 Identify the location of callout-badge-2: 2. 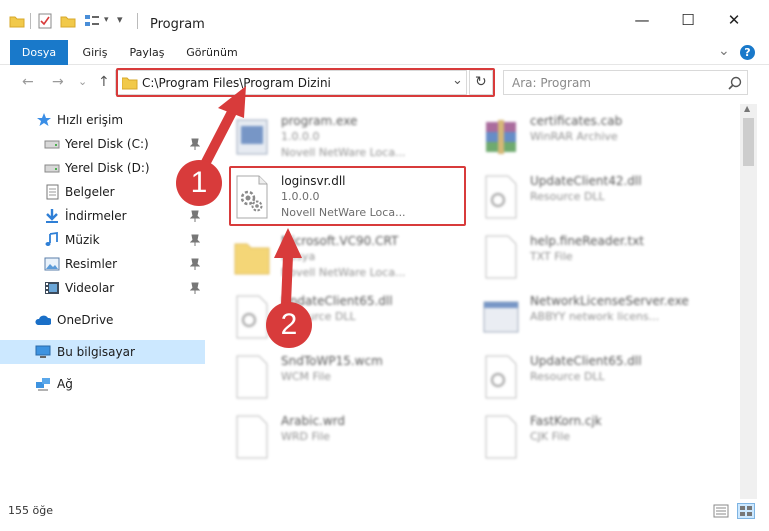
(289, 325).